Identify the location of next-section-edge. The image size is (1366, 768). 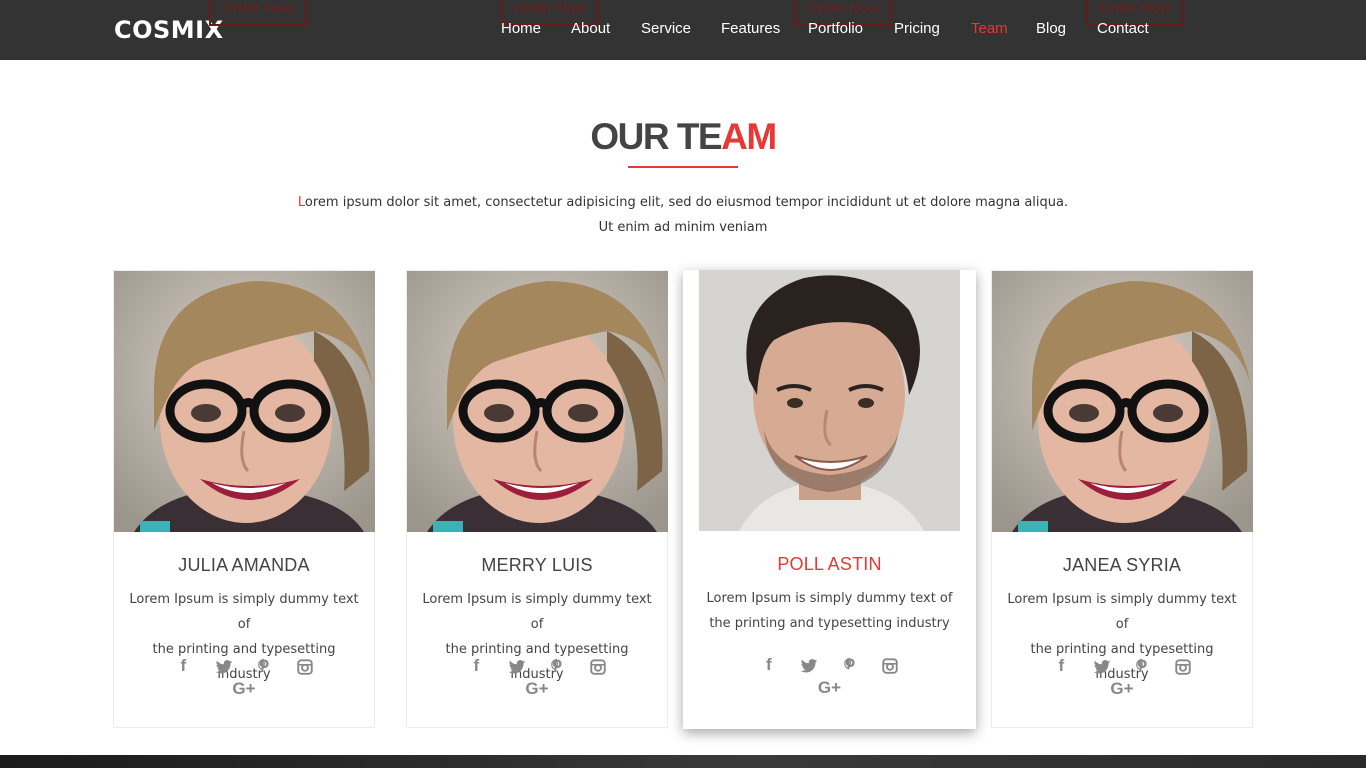
(683, 761).